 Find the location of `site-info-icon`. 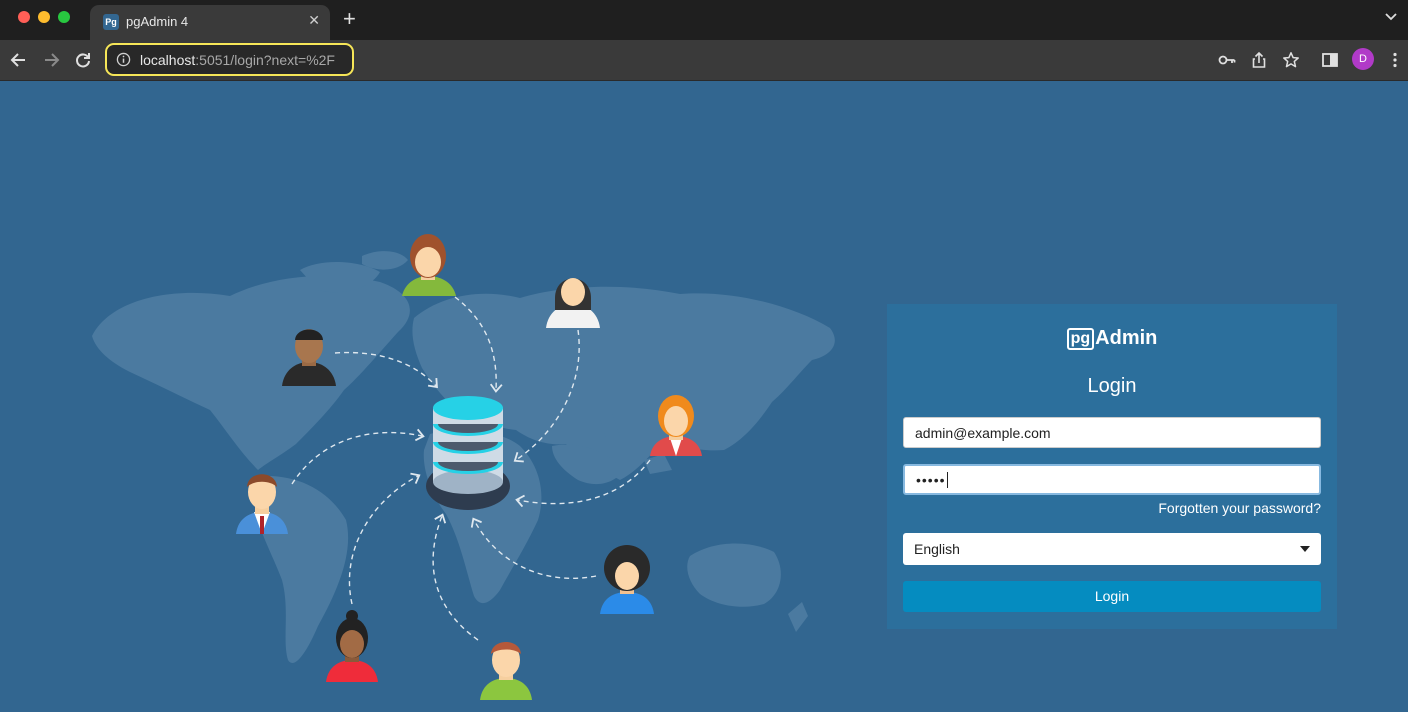

site-info-icon is located at coordinates (123, 59).